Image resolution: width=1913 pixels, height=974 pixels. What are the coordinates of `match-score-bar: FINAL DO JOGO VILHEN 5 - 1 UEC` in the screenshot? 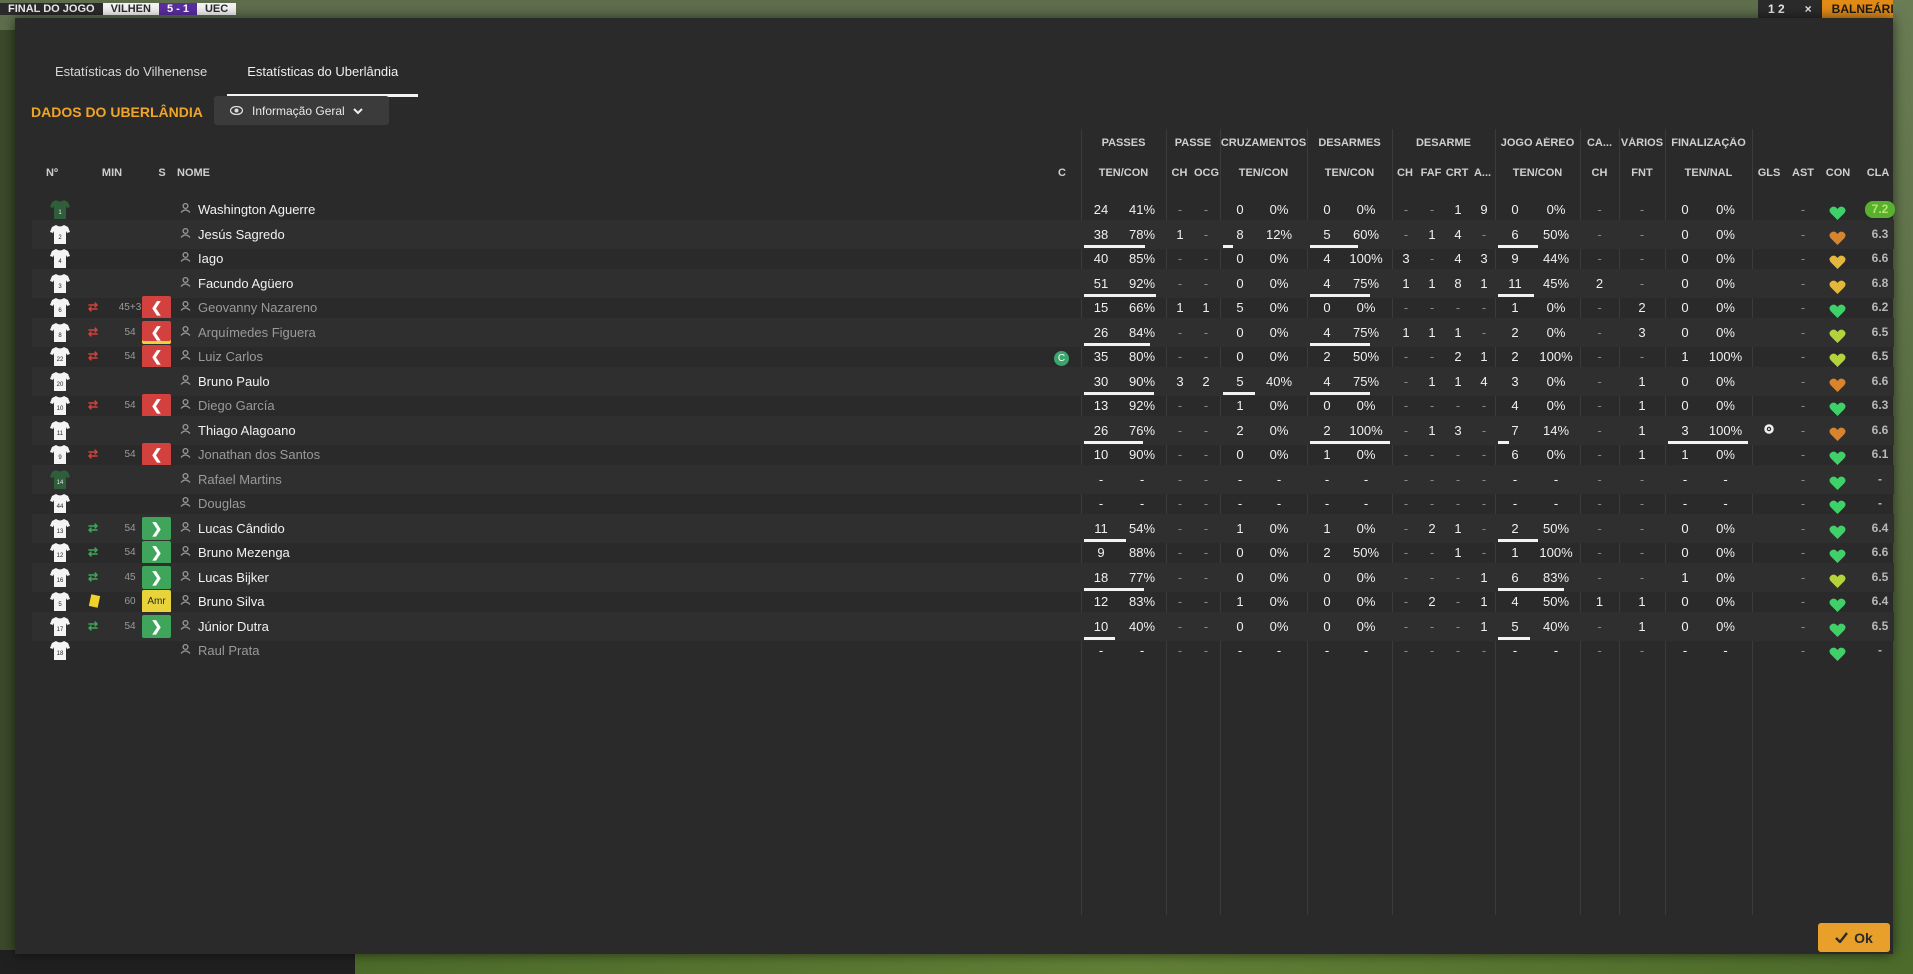 It's located at (118, 9).